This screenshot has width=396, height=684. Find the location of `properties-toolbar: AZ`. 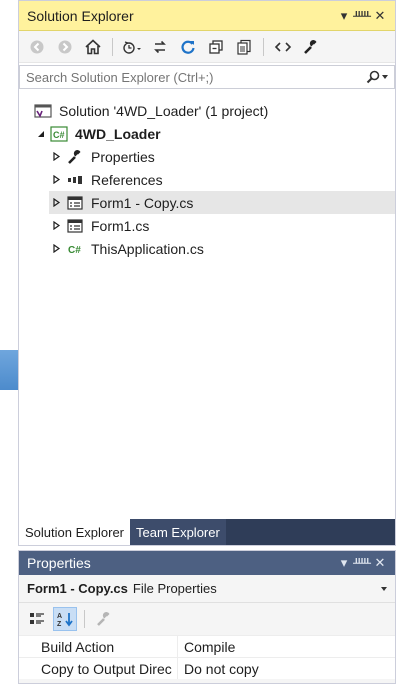

properties-toolbar: AZ is located at coordinates (207, 619).